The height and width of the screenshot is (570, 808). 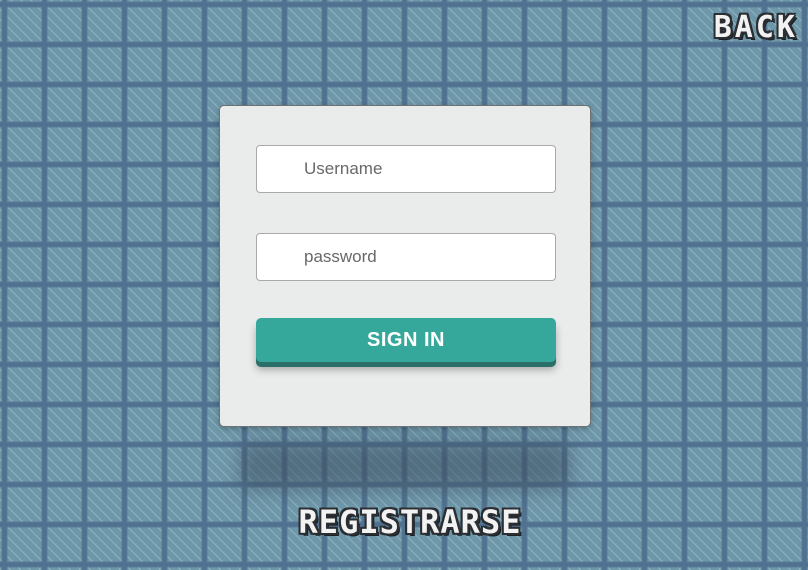 I want to click on register-button: REGISTRARSE, so click(x=410, y=522).